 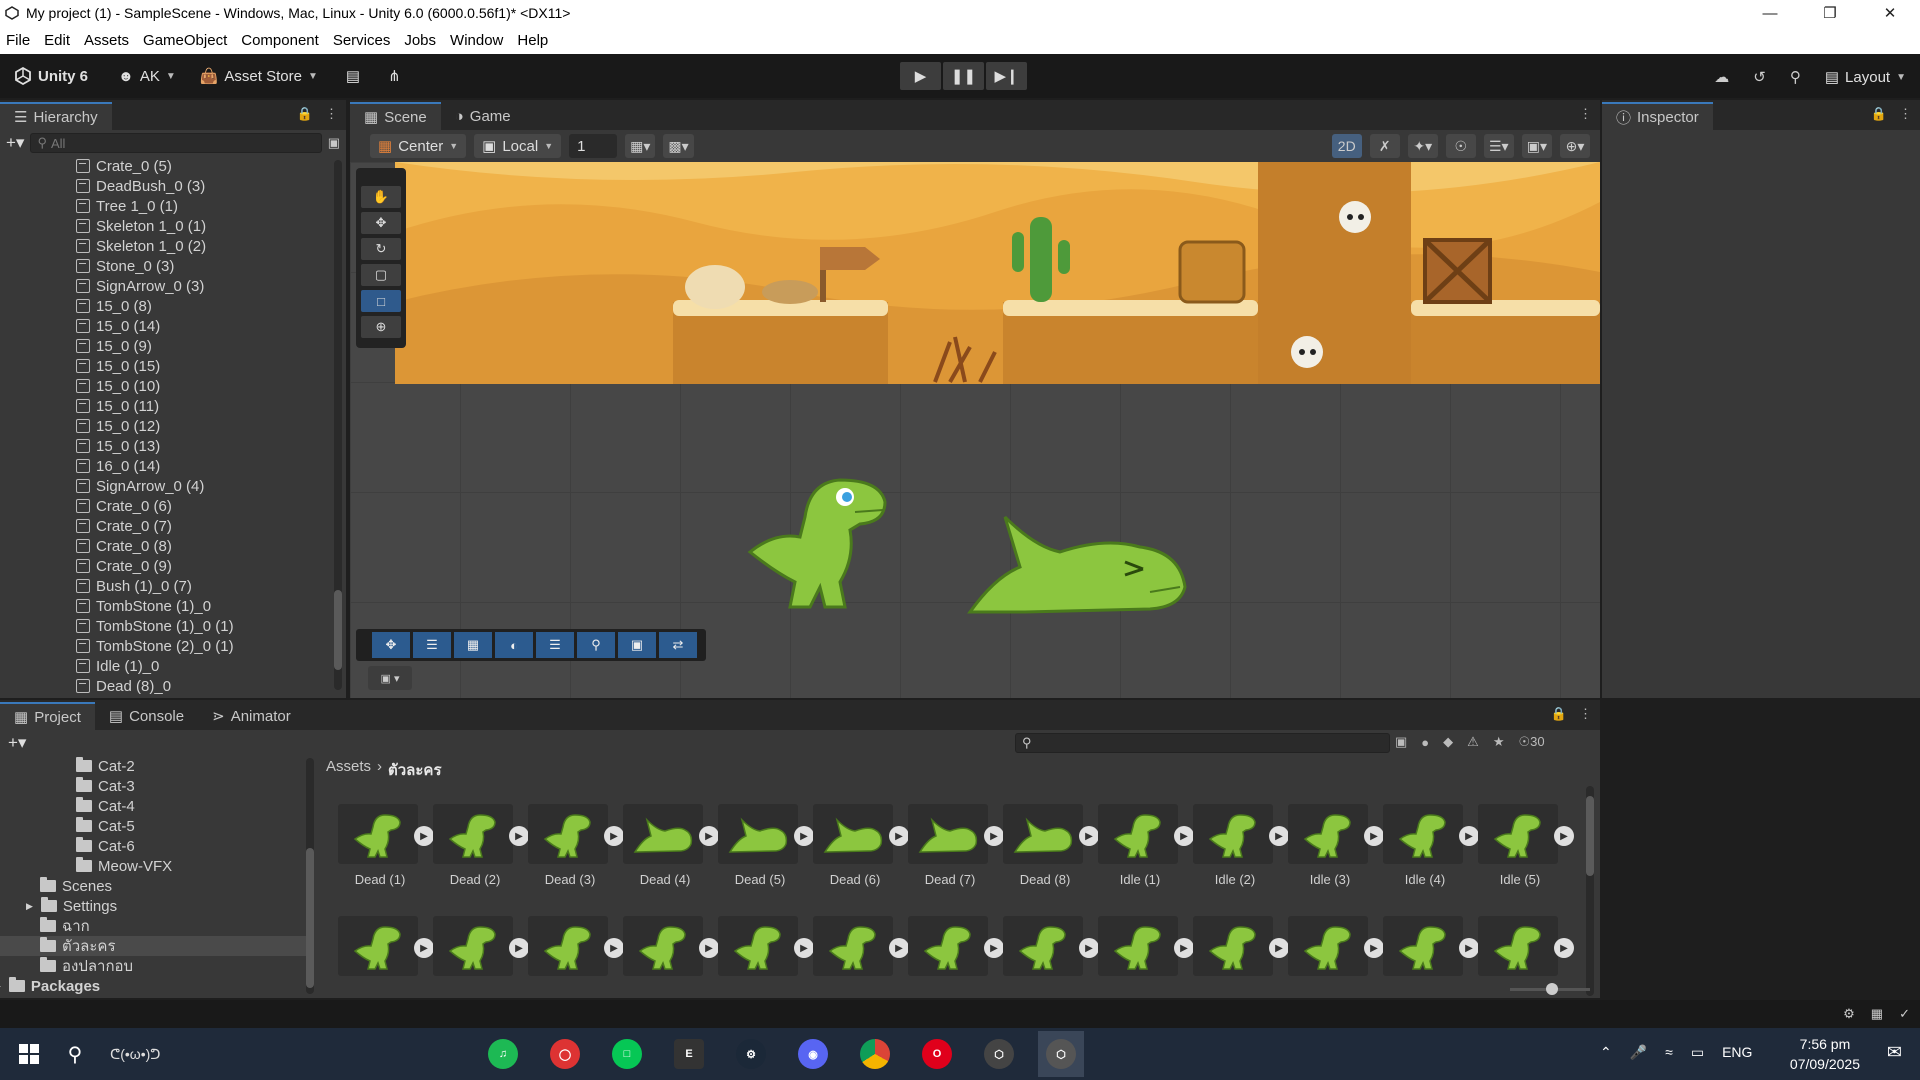 What do you see at coordinates (165, 166) in the screenshot?
I see `hierarchy-item: Crate_0 (5)` at bounding box center [165, 166].